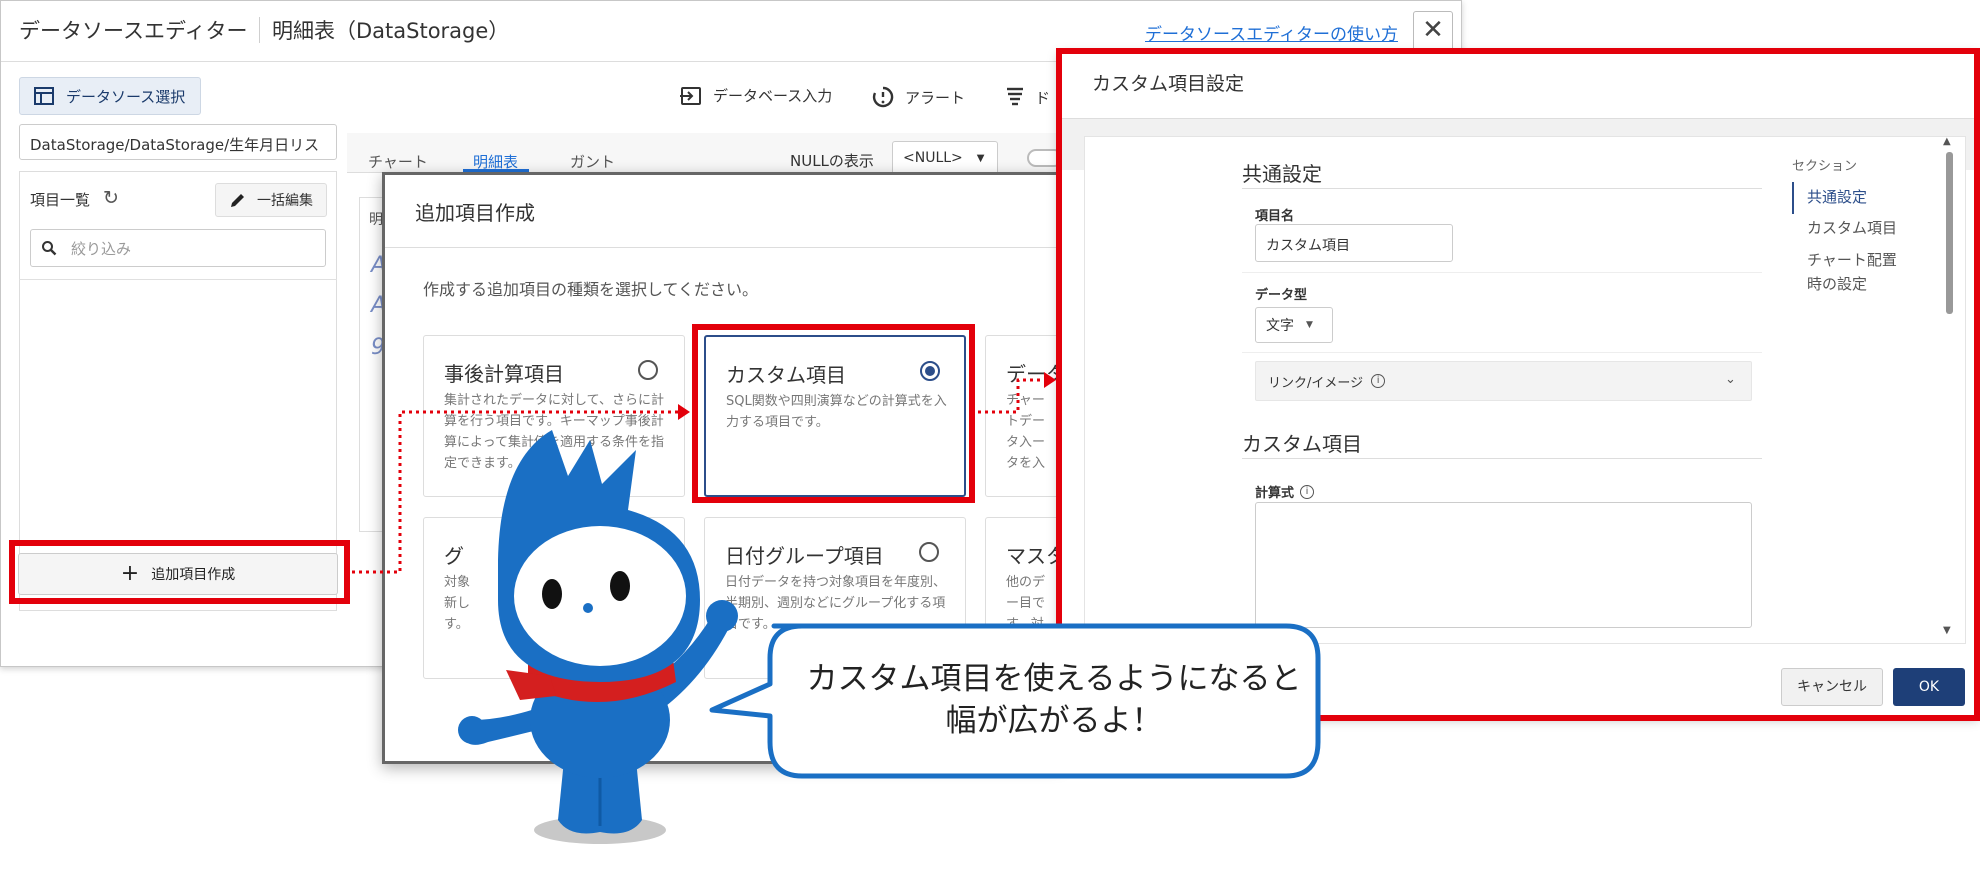  What do you see at coordinates (1014, 396) in the screenshot?
I see `arrow-custom-to-panel` at bounding box center [1014, 396].